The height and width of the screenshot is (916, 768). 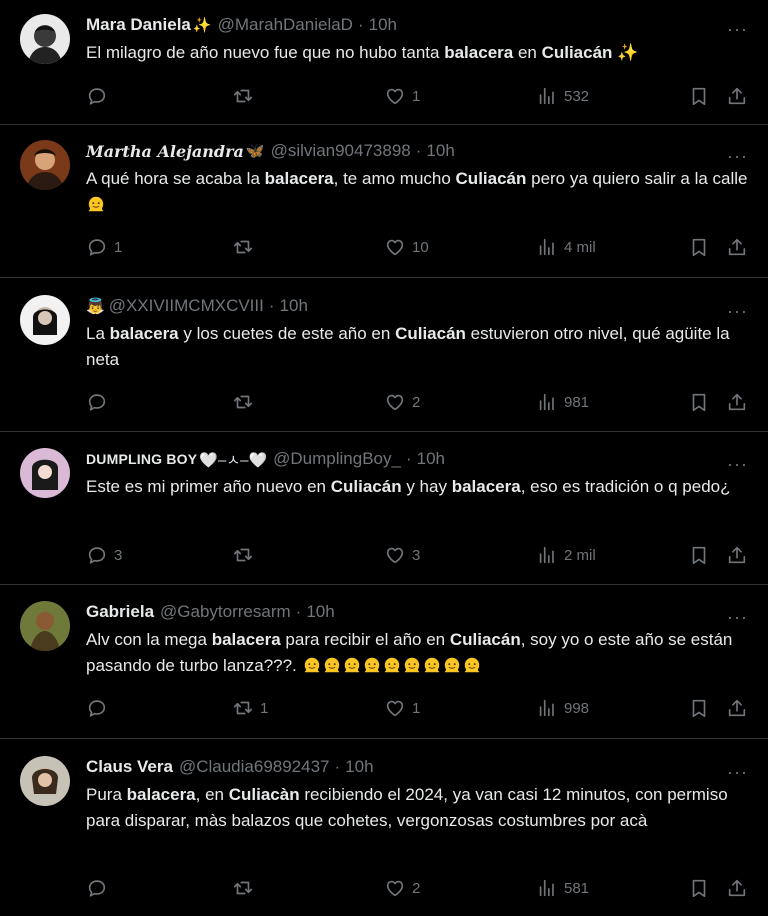 What do you see at coordinates (417, 604) in the screenshot?
I see `tweet-header: Gabriela @Gabytorresarm · 10h` at bounding box center [417, 604].